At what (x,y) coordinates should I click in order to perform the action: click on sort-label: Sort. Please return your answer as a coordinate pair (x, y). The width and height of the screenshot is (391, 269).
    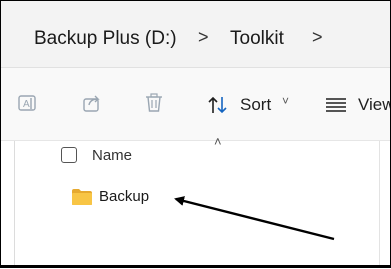
    Looking at the image, I should click on (256, 104).